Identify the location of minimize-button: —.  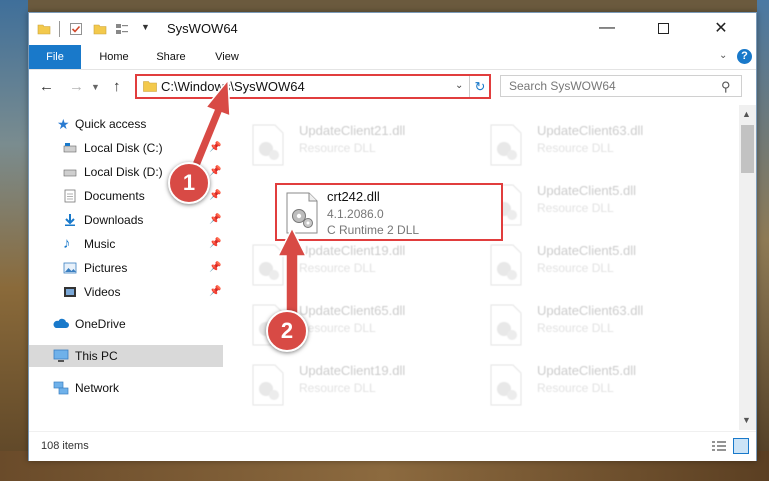
(607, 28).